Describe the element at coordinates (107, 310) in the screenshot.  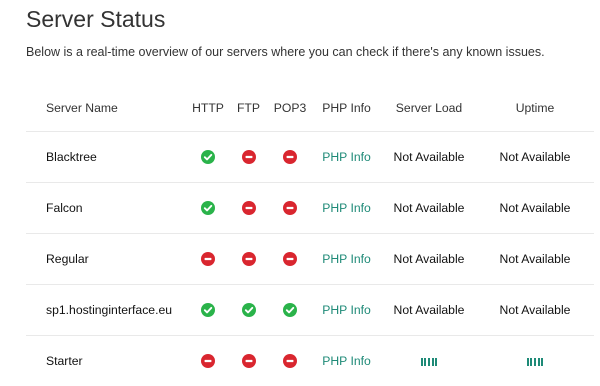
I see `server-name: sp1.hostinginterface.eu` at that location.